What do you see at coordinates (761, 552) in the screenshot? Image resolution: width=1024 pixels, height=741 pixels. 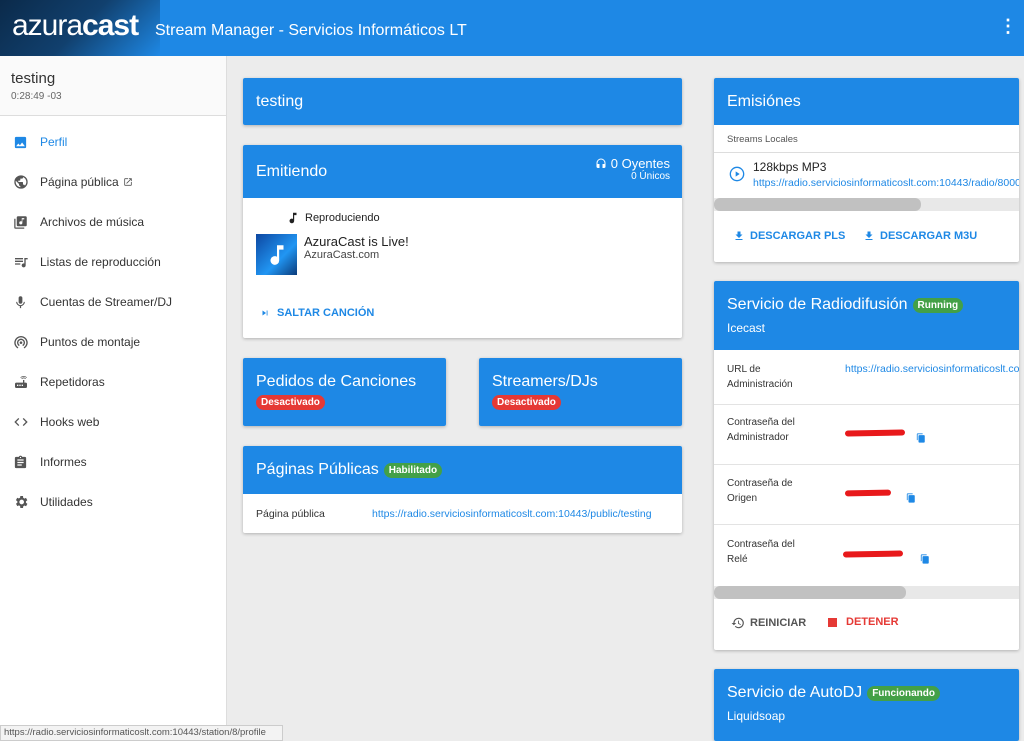 I see `relay-password-label: Contraseña del Relé` at bounding box center [761, 552].